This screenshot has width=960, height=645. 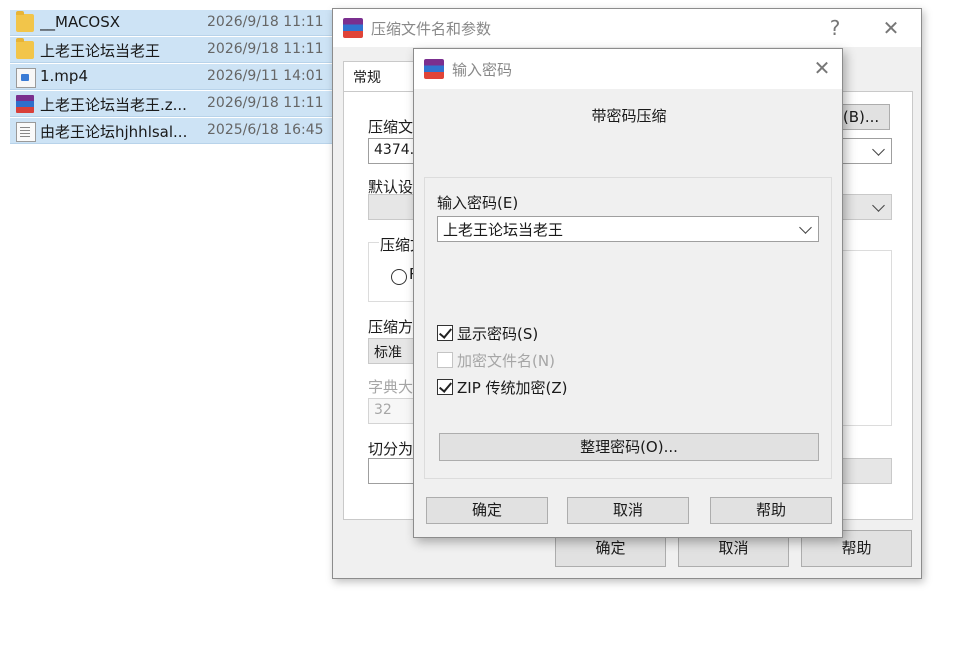 I want to click on file-row: 由老王论坛hjhhlsal... 2025/6/18 16:45, so click(x=171, y=131).